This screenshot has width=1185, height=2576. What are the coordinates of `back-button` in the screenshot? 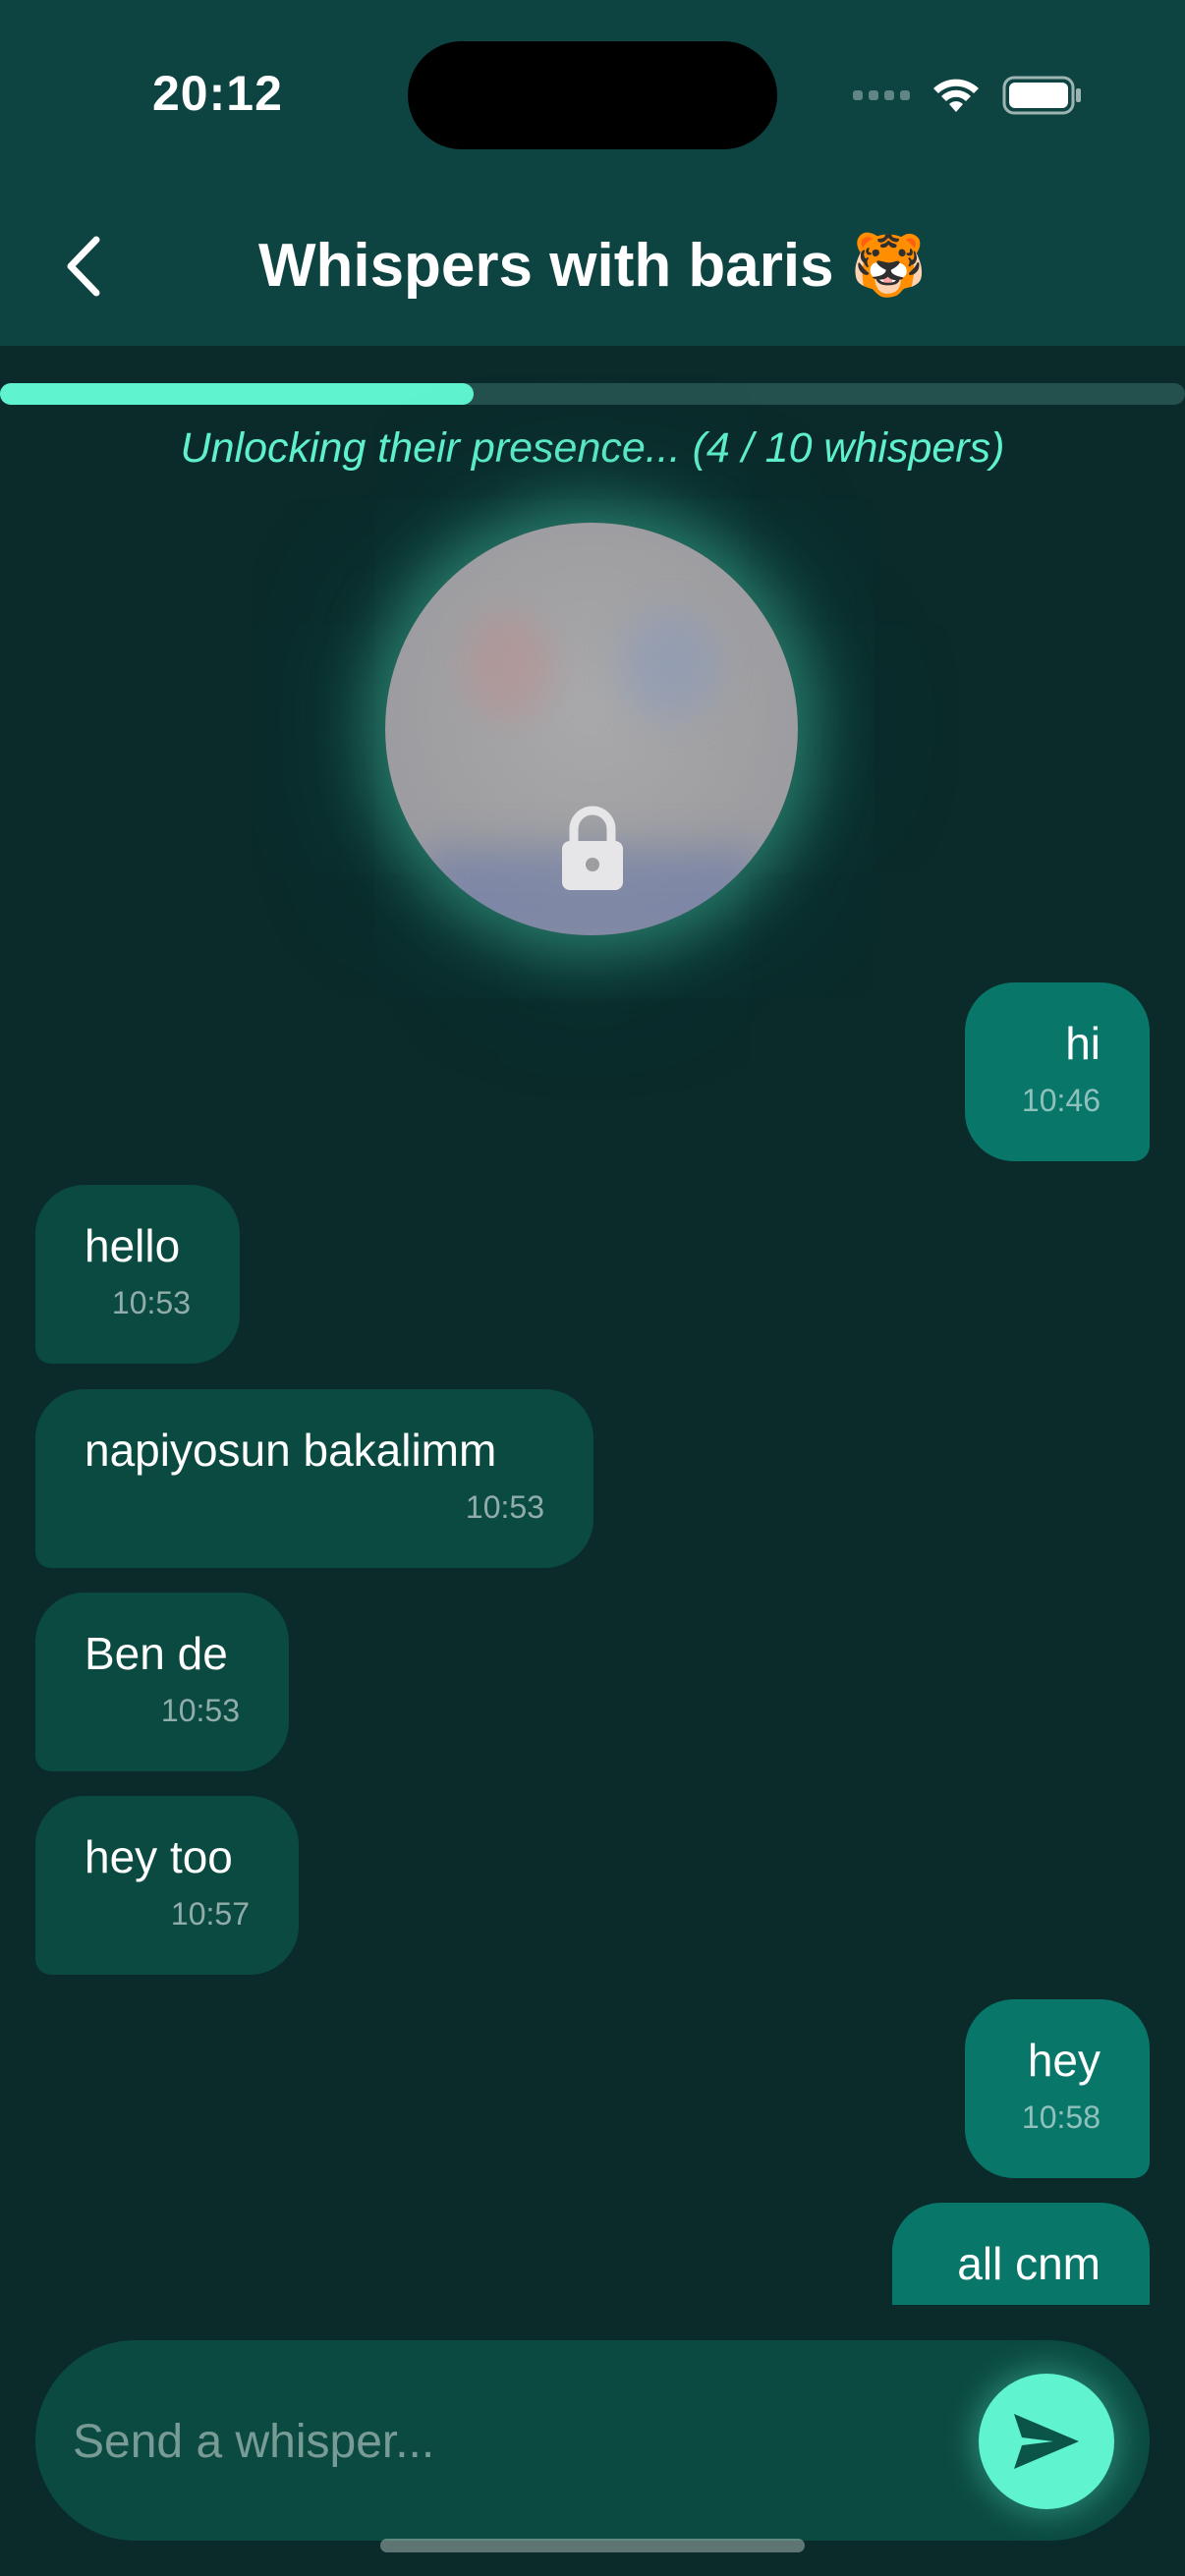 It's located at (83, 266).